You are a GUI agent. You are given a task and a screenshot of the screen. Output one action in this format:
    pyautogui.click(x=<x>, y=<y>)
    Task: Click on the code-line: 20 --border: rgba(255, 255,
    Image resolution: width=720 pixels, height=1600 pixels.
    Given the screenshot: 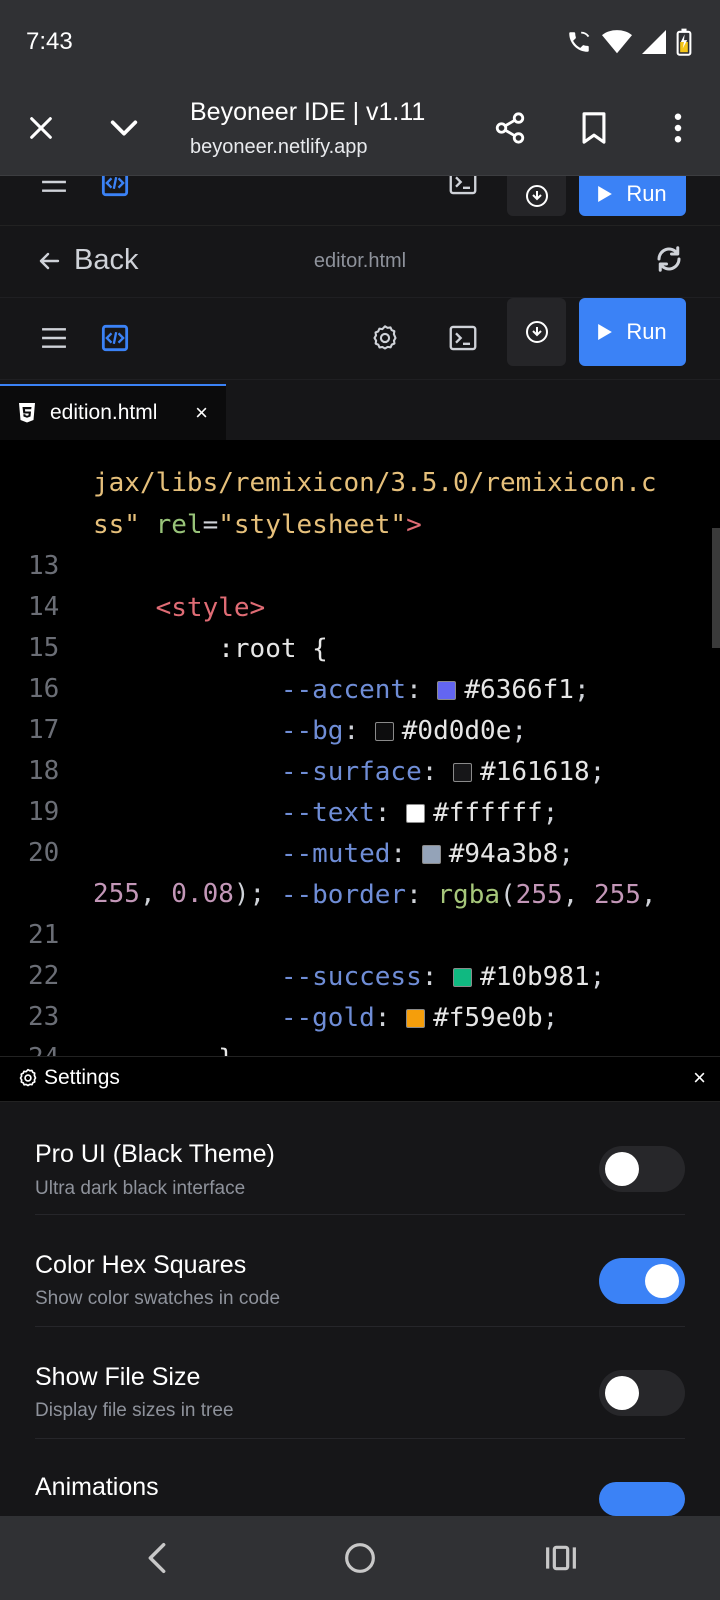 What is the action you would take?
    pyautogui.click(x=342, y=874)
    